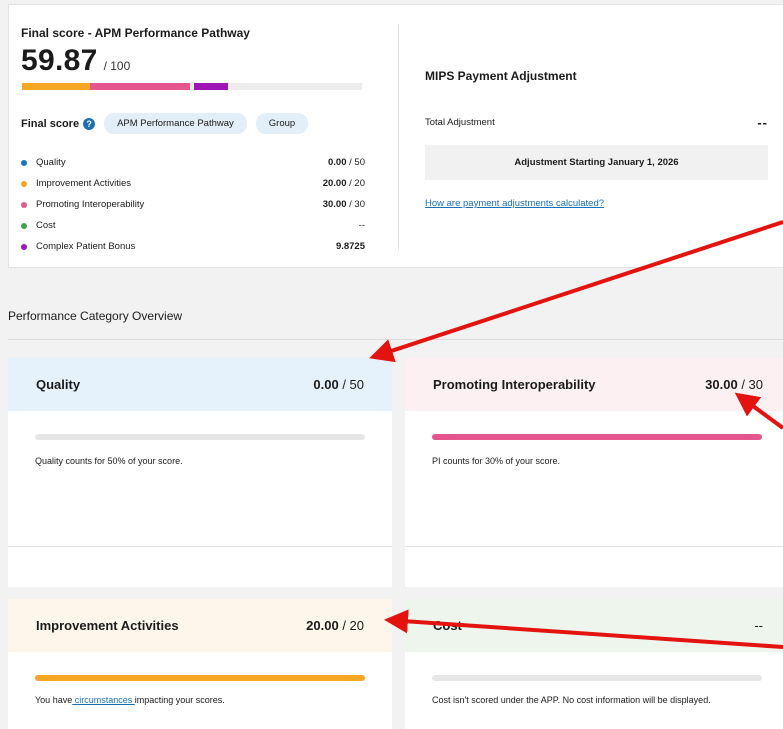  What do you see at coordinates (762, 122) in the screenshot?
I see `total-adjustment-value: --` at bounding box center [762, 122].